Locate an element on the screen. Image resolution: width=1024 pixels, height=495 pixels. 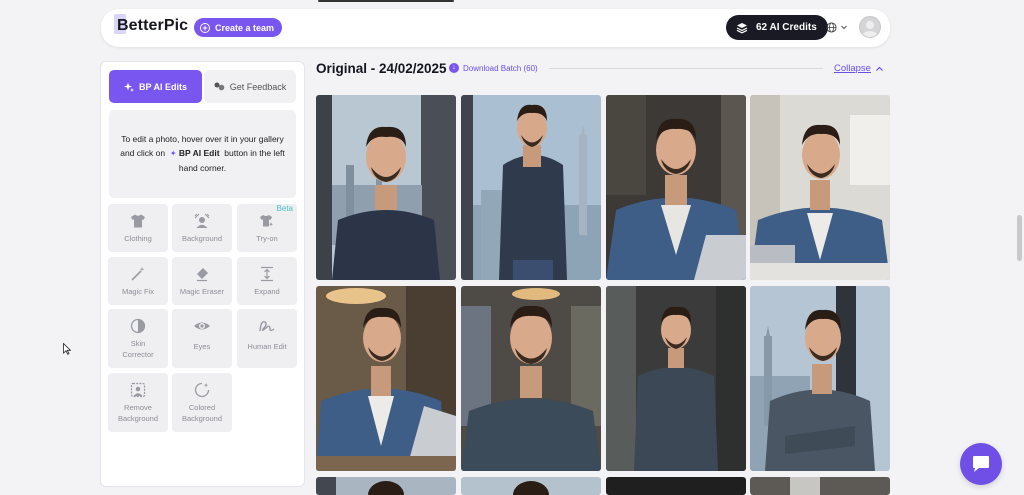
logo: BetterPic is located at coordinates (152, 26).